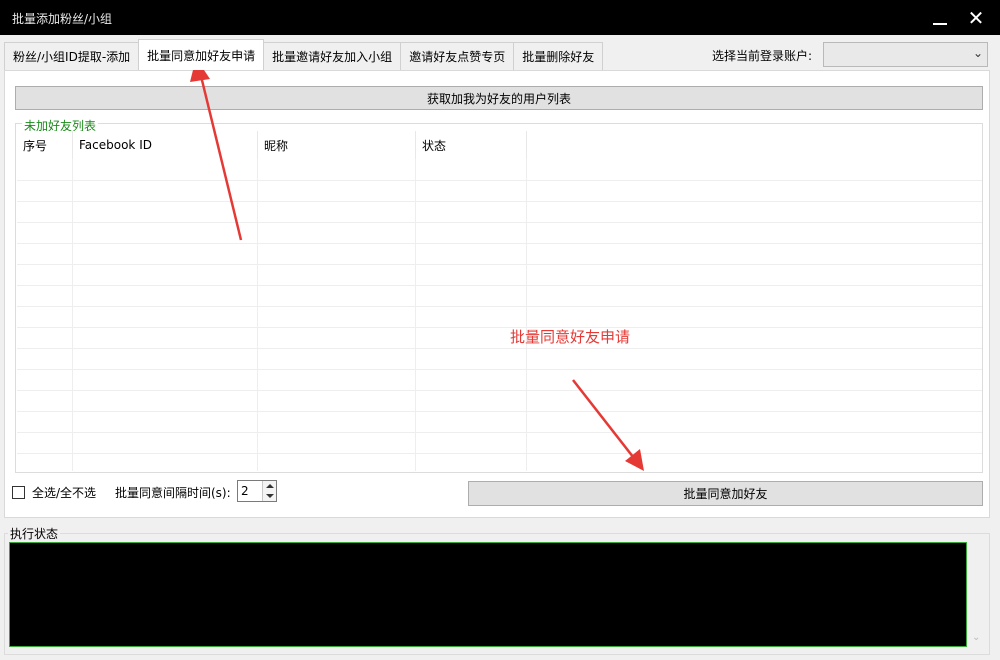  Describe the element at coordinates (570, 337) in the screenshot. I see `annotation-label: 批量同意好友申请` at that location.